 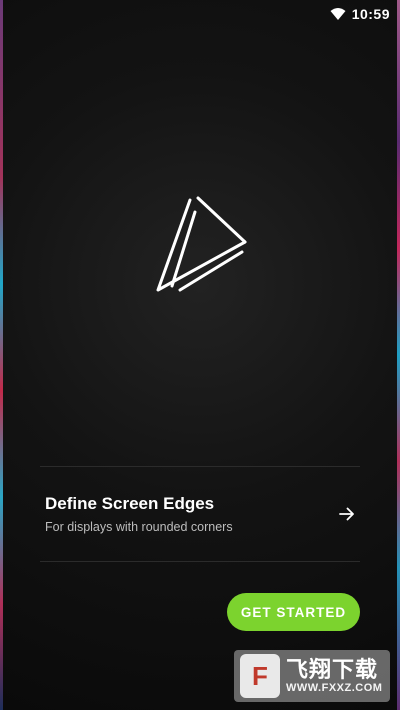 What do you see at coordinates (293, 612) in the screenshot?
I see `get-started-button: GET STARTED` at bounding box center [293, 612].